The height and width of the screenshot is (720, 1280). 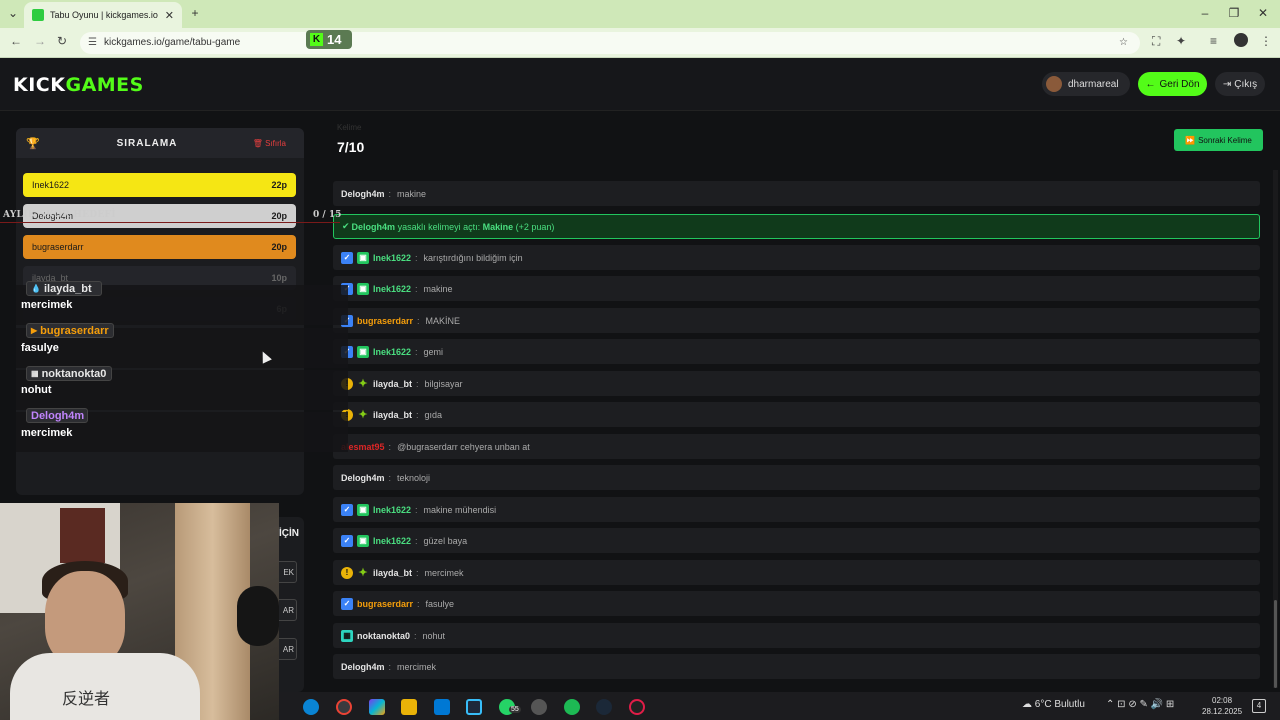 I want to click on reload-icon: ↻, so click(x=62, y=41).